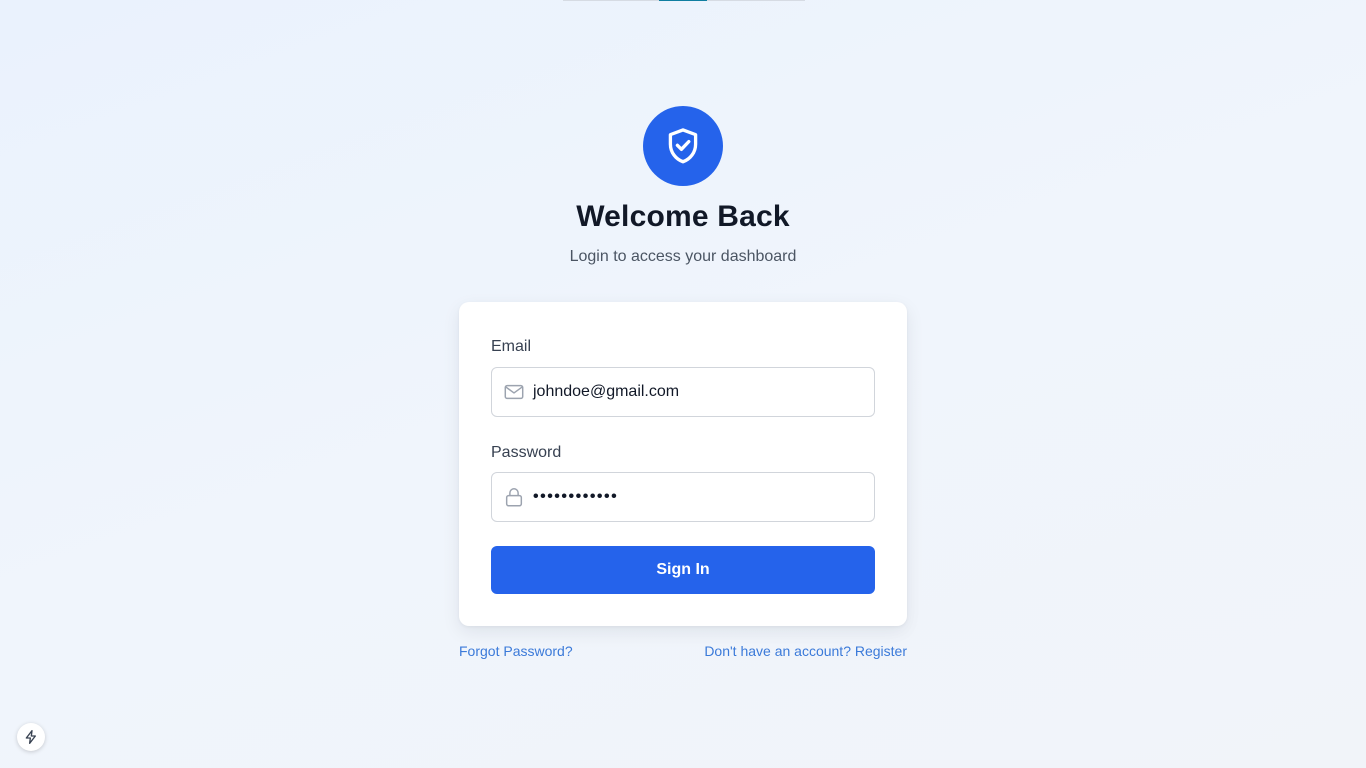  I want to click on password-field: ••••••••••••, so click(683, 497).